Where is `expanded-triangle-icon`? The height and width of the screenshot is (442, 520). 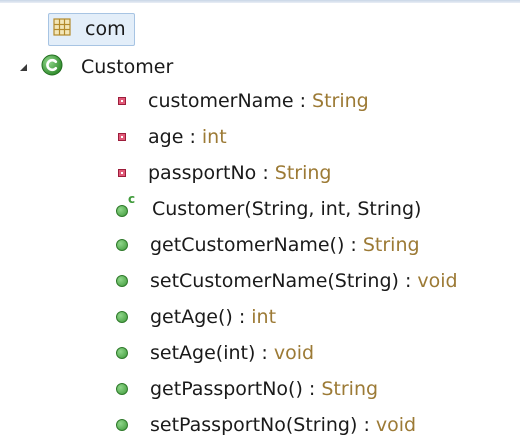
expanded-triangle-icon is located at coordinates (23, 67).